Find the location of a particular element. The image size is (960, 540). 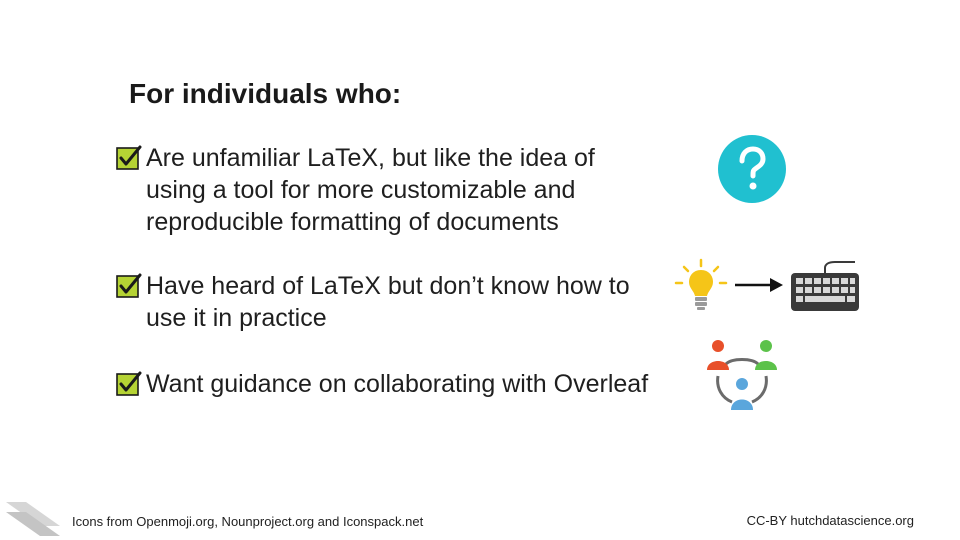

lightbulb-icon is located at coordinates (701, 284).